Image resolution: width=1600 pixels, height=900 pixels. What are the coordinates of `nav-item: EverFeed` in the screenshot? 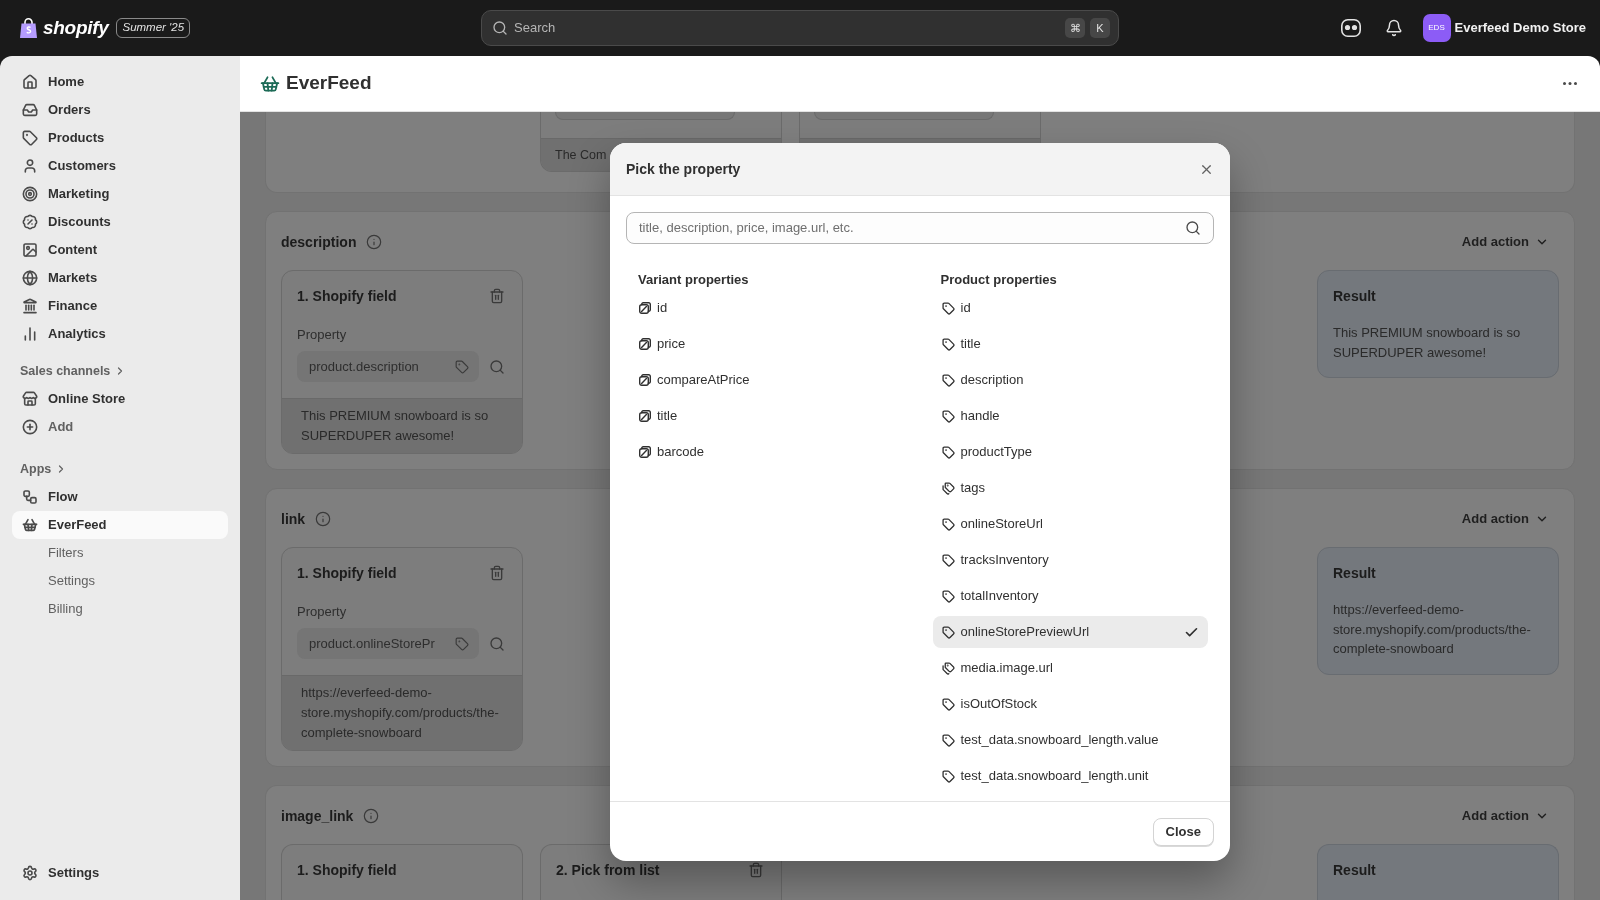 It's located at (120, 525).